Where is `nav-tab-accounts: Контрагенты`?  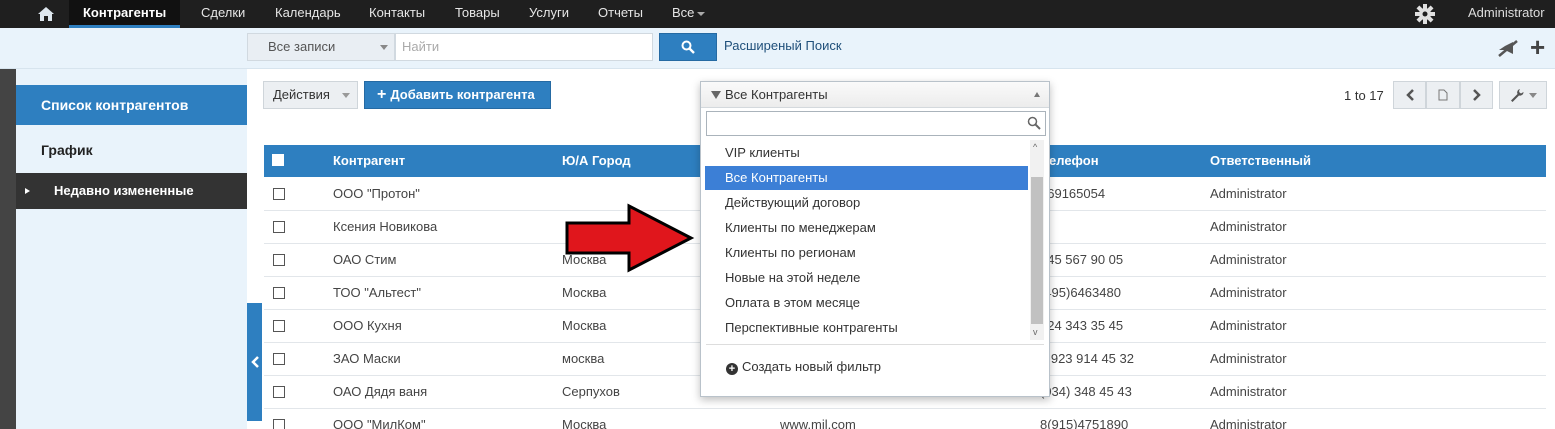 nav-tab-accounts: Контрагенты is located at coordinates (125, 14).